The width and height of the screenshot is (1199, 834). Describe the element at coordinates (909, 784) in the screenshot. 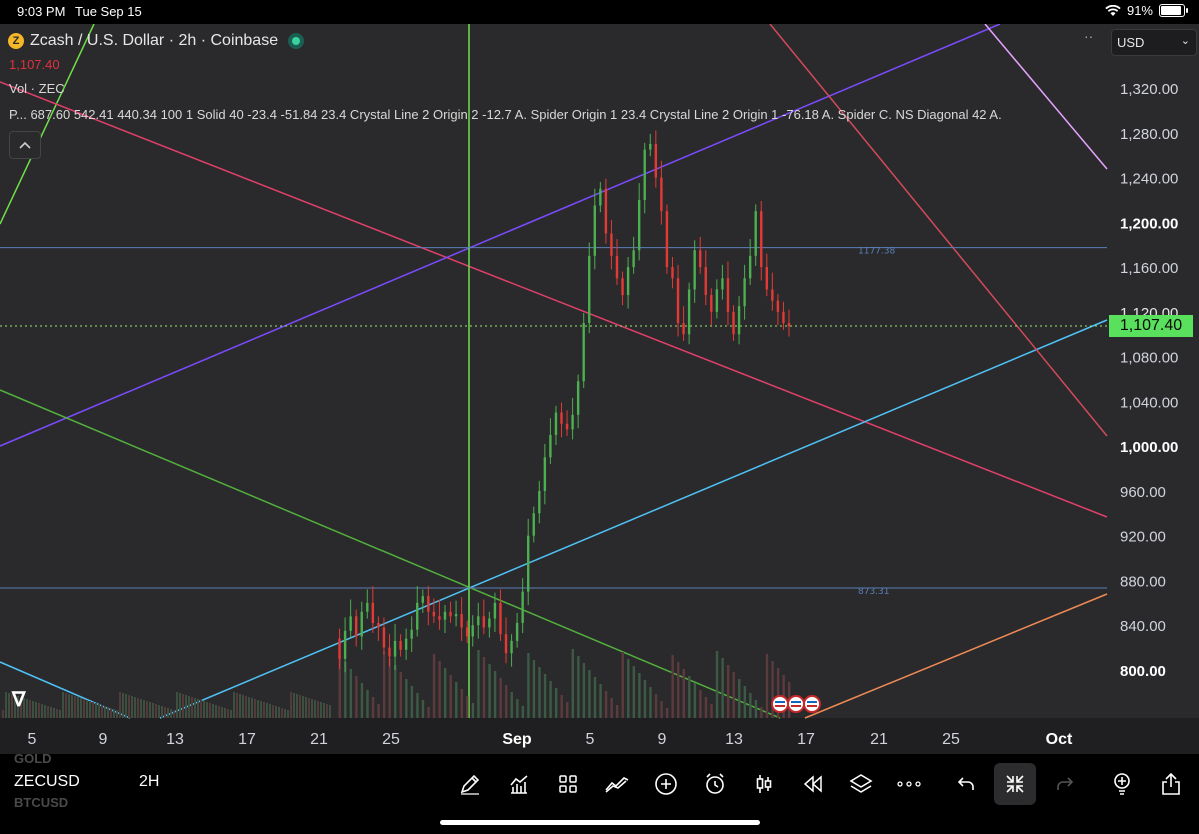

I see `more-button` at that location.